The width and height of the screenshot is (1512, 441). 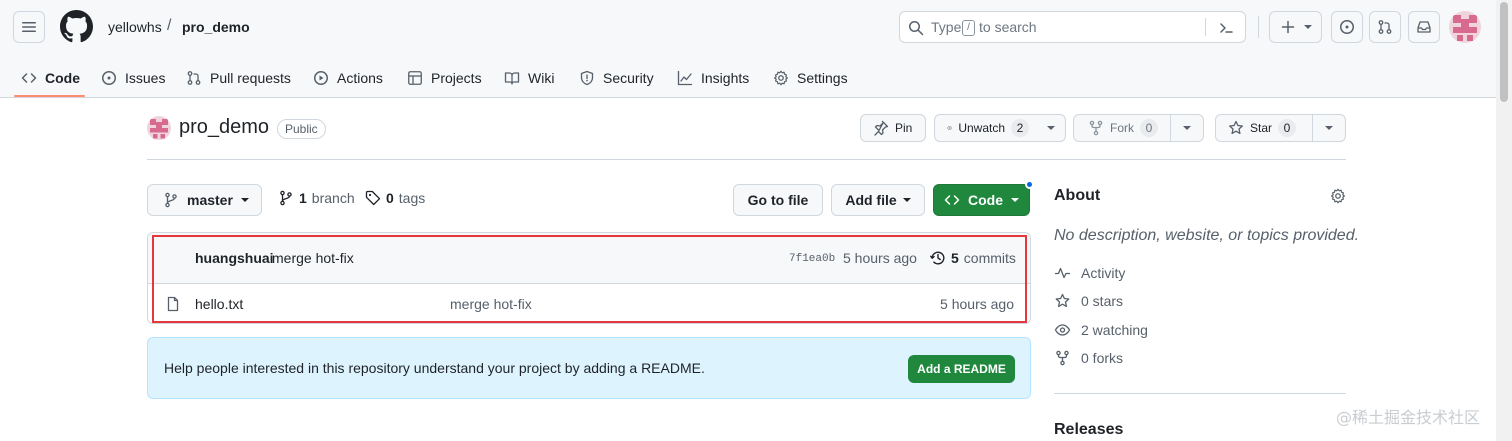 I want to click on search-shortcut-key: /, so click(x=968, y=28).